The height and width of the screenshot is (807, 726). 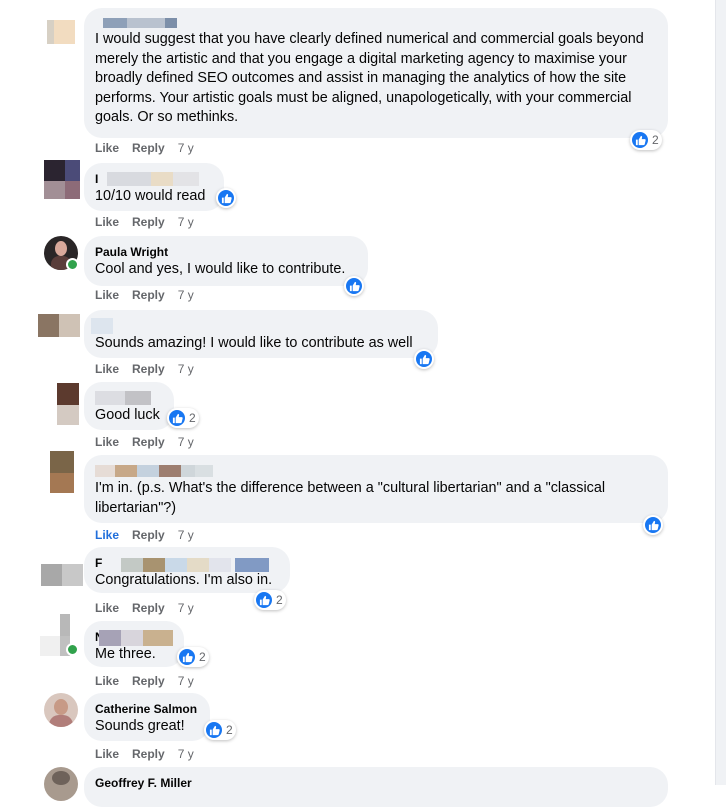 I want to click on author-name: N, so click(x=134, y=637).